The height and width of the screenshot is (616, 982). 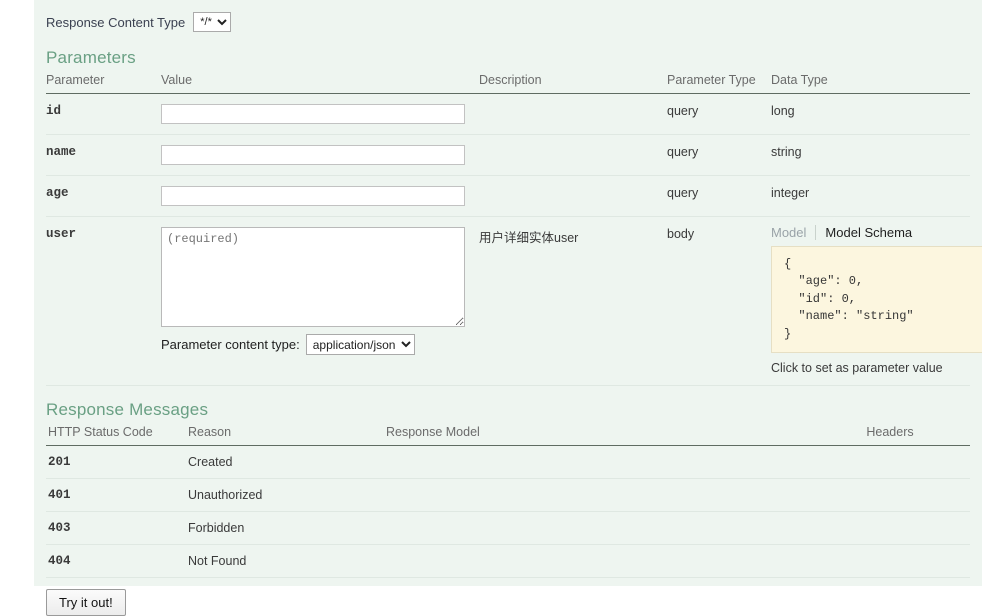 I want to click on status-reason: Created, so click(x=287, y=462).